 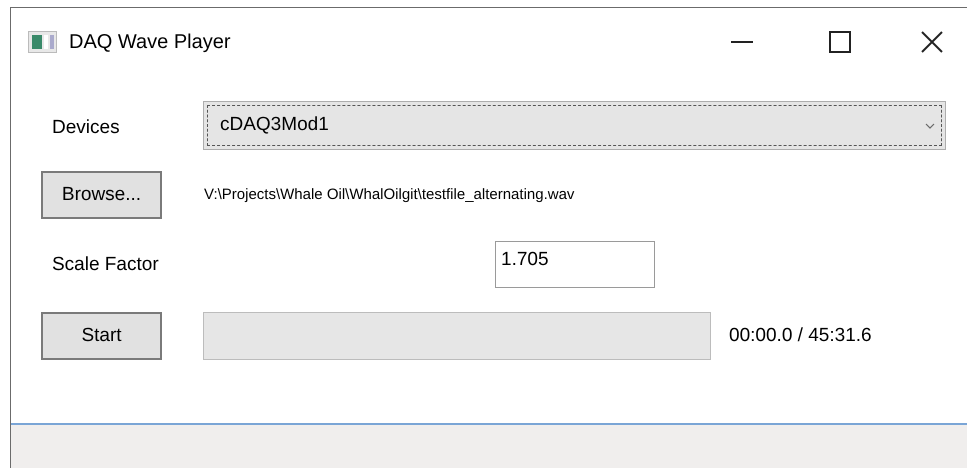 I want to click on start-button: Start, so click(x=101, y=336).